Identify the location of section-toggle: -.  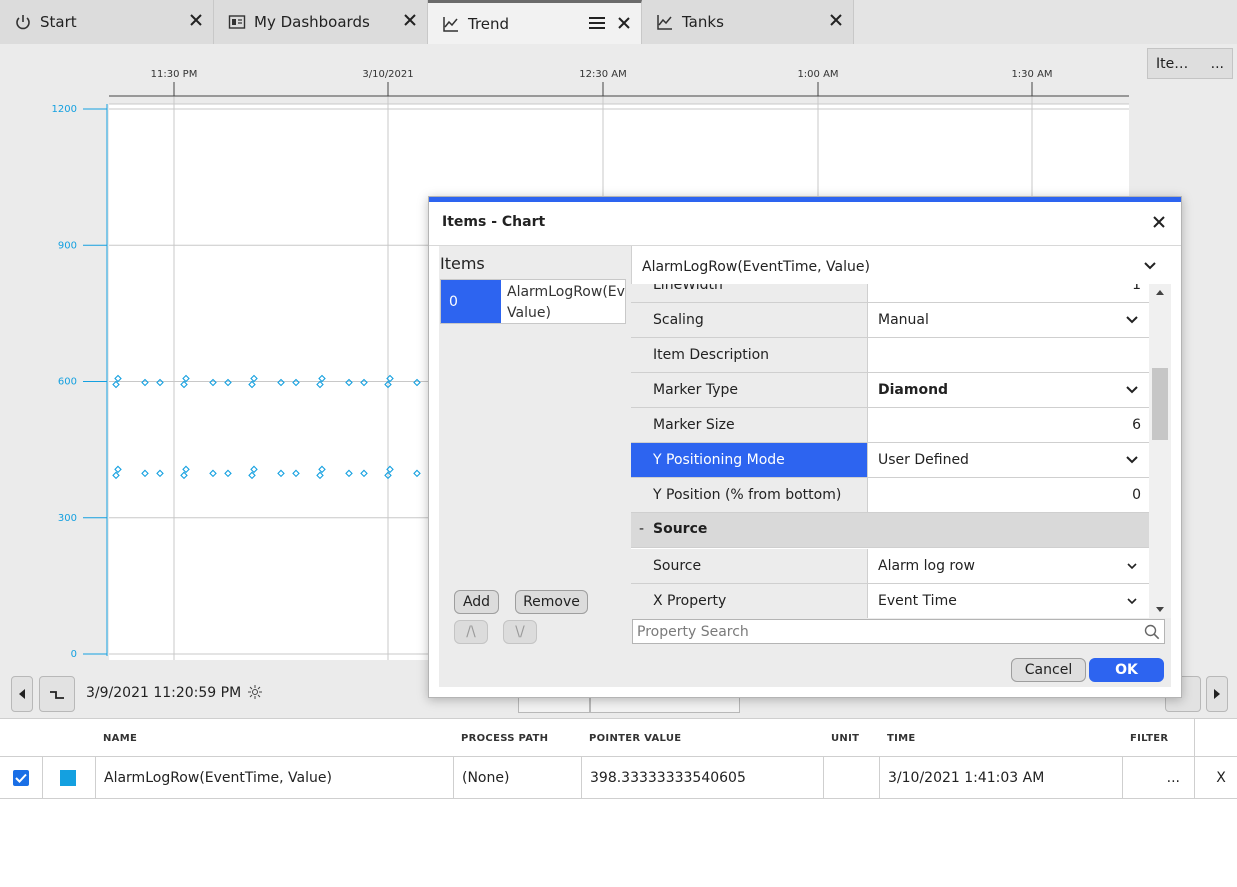
(641, 529).